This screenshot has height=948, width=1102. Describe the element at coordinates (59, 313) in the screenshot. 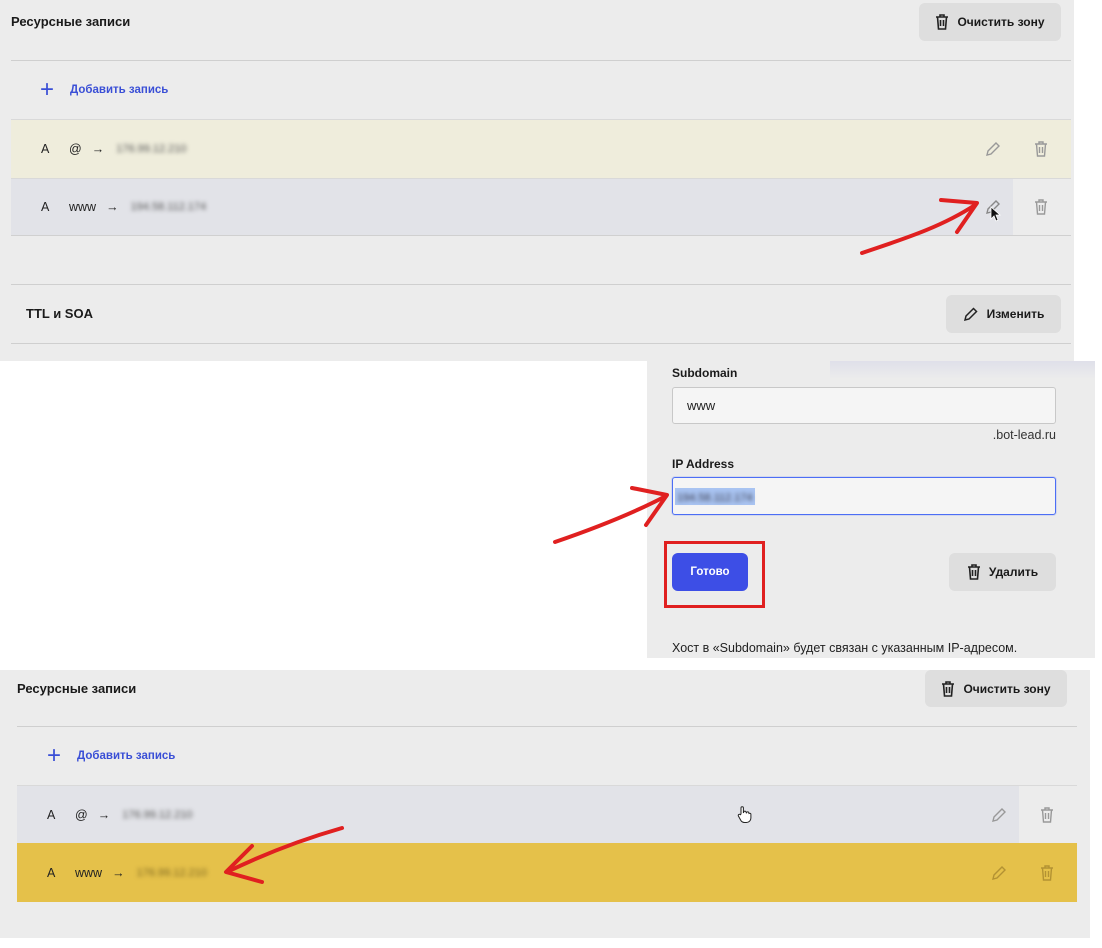

I see `ttl-soa-title: TTL и SOA` at that location.